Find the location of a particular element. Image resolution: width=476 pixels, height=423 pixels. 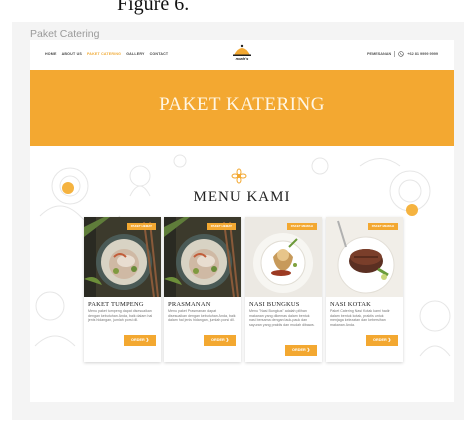

flower-icon is located at coordinates (239, 176).